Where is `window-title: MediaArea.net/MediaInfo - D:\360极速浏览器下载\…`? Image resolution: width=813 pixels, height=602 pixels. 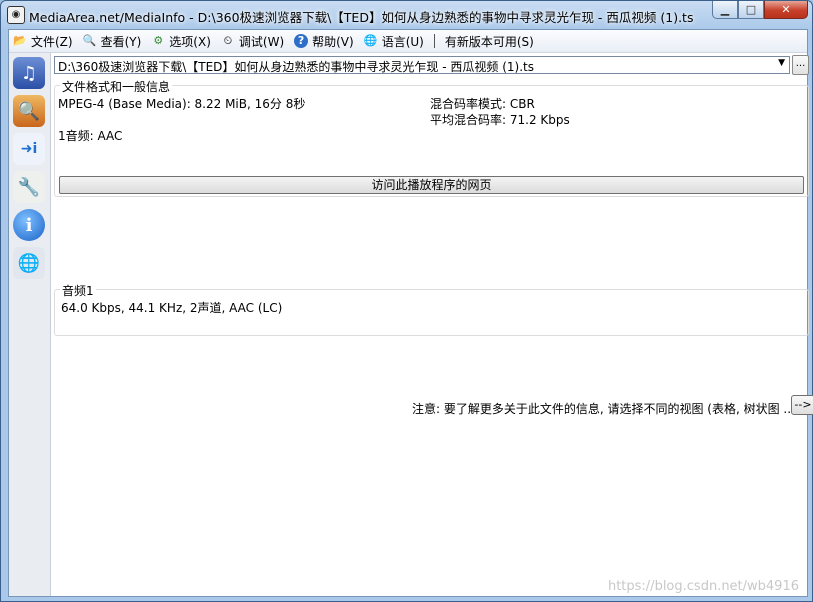
window-title: MediaArea.net/MediaInfo - D:\360极速浏览器下载\… is located at coordinates (361, 17).